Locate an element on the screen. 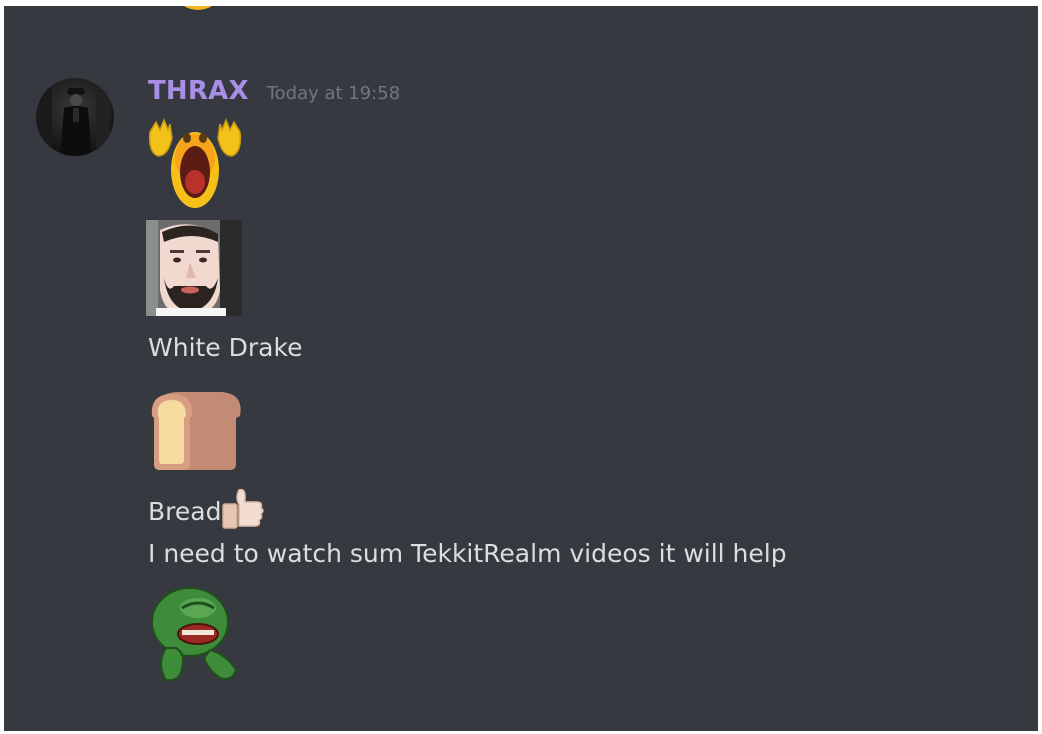 This screenshot has width=1042, height=734. partial-emoji-icon is located at coordinates (198, 8).